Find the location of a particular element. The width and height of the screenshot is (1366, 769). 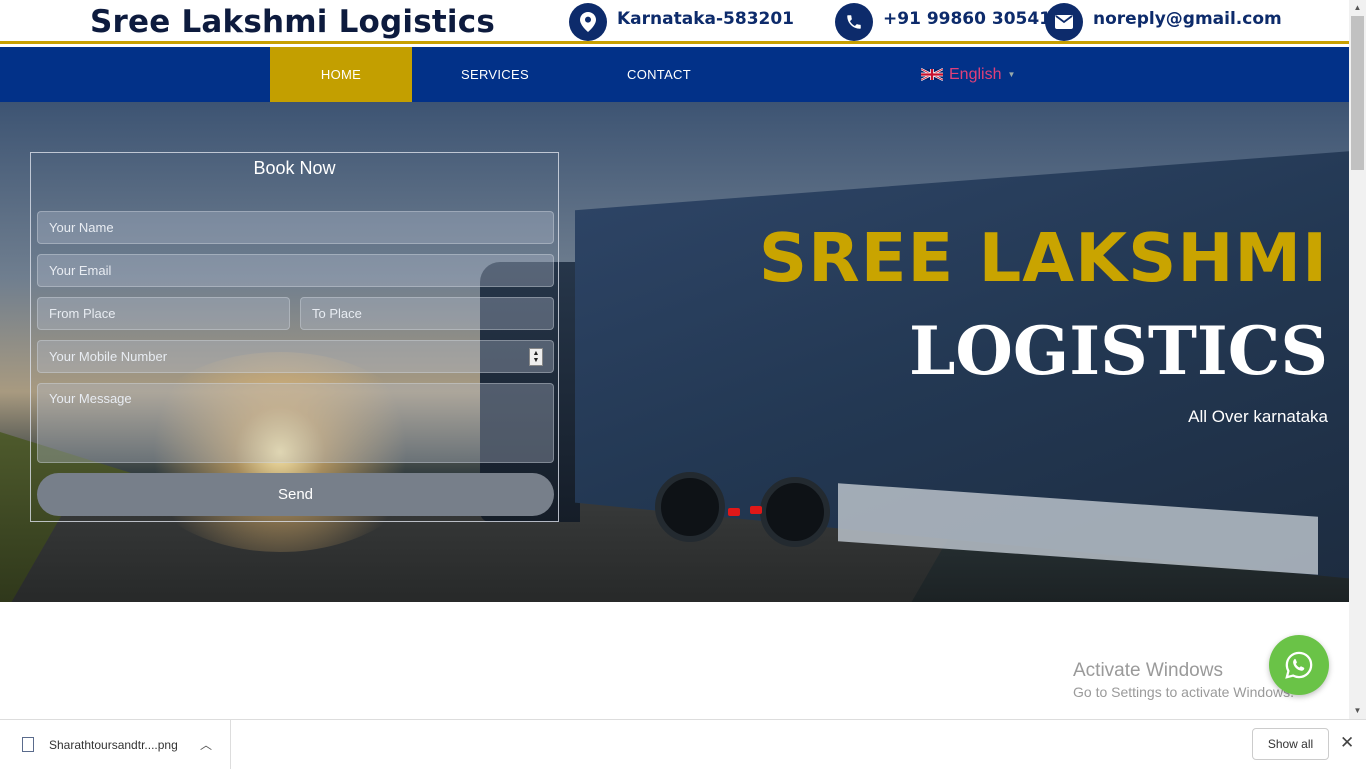

location-contact: Karnataka-583201 is located at coordinates (681, 22).